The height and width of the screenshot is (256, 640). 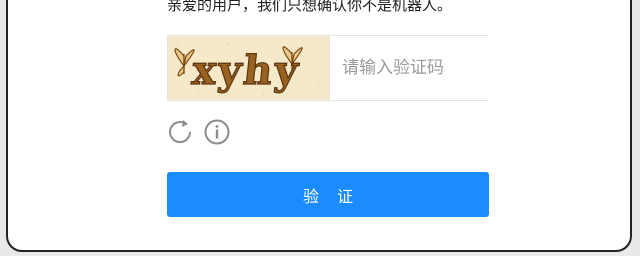 I want to click on captcha-graphic: xyhy, so click(x=248, y=68).